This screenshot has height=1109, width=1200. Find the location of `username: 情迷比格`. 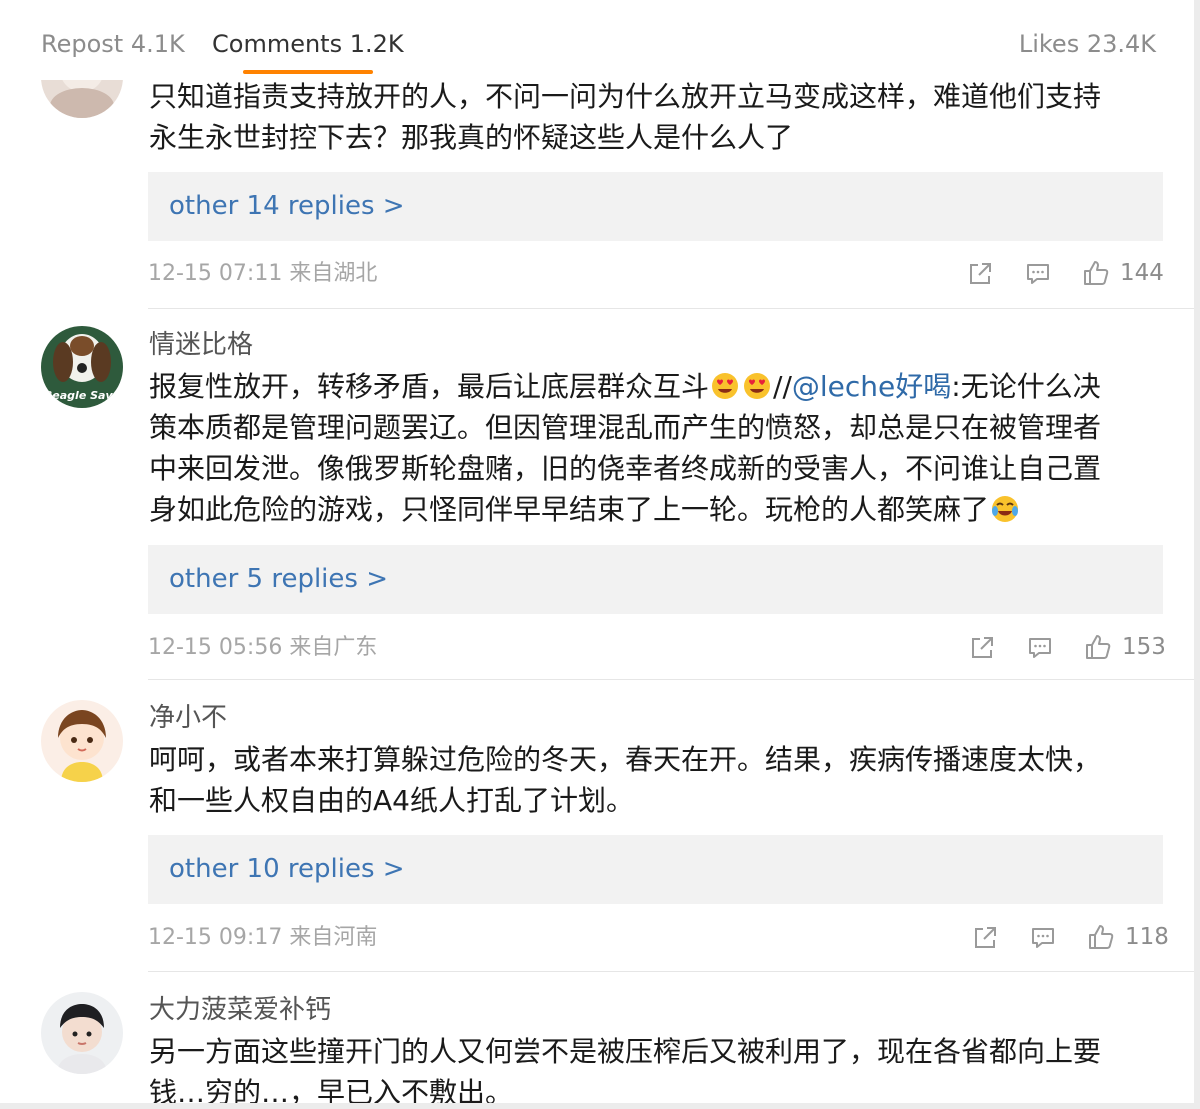

username: 情迷比格 is located at coordinates (201, 345).